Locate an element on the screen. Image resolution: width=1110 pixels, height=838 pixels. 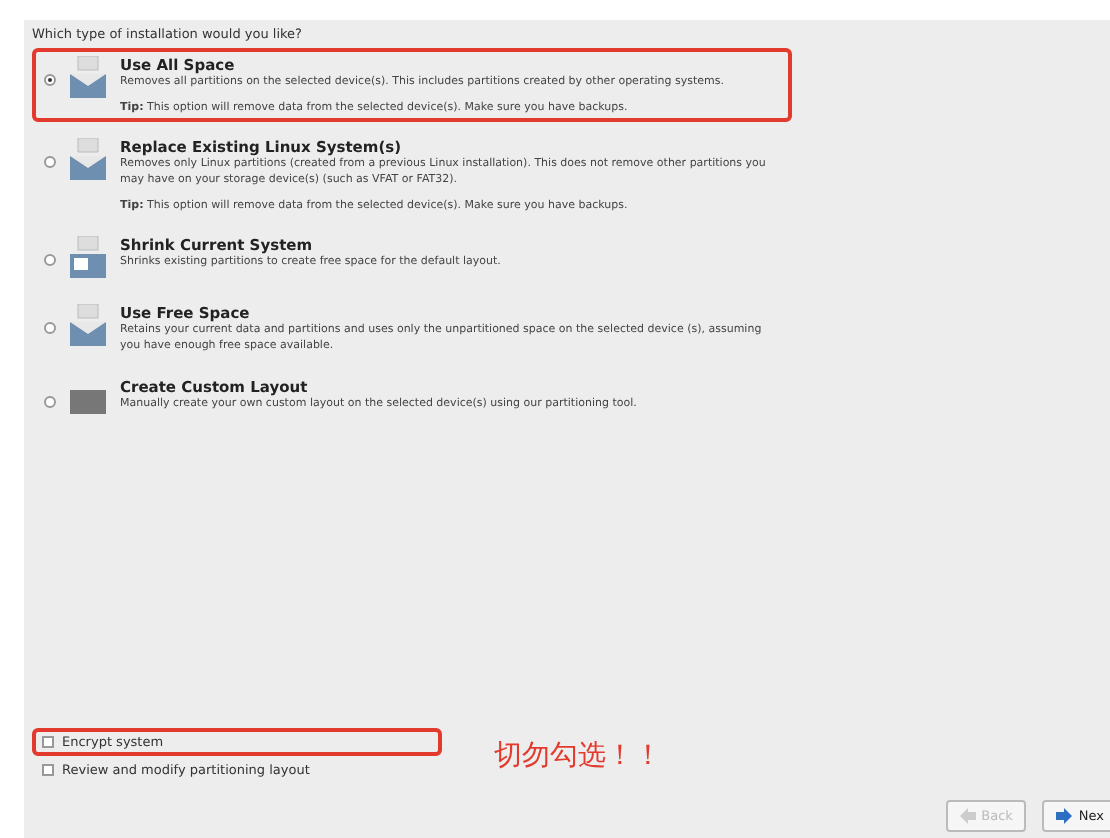
annotation-text: 切勿勾选！！ is located at coordinates (578, 756).